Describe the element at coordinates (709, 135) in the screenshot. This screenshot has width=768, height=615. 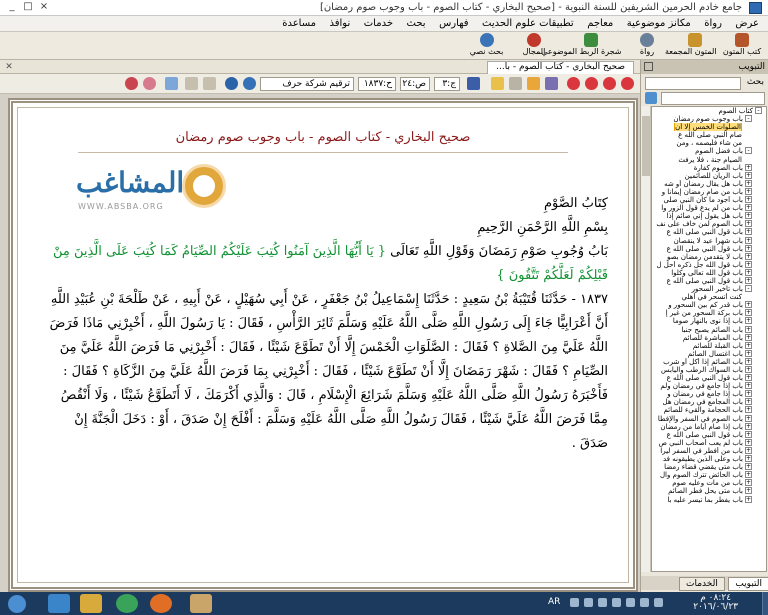
I see `tree-item: صام النبي صلى الله ع` at that location.